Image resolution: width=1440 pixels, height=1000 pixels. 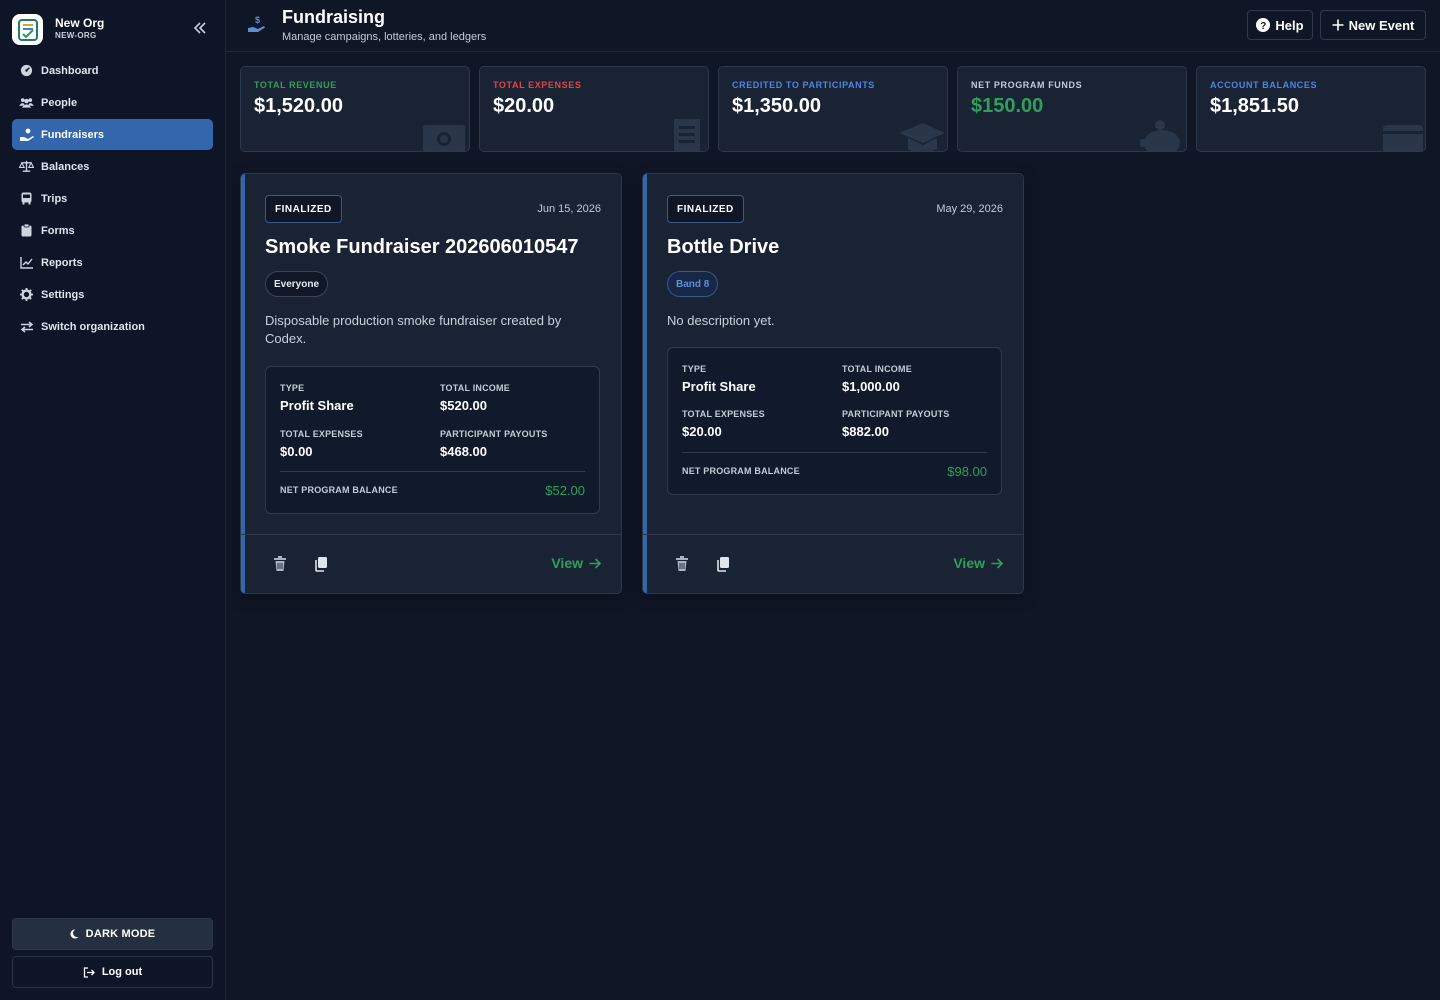 I want to click on chart-icon, so click(x=26, y=262).